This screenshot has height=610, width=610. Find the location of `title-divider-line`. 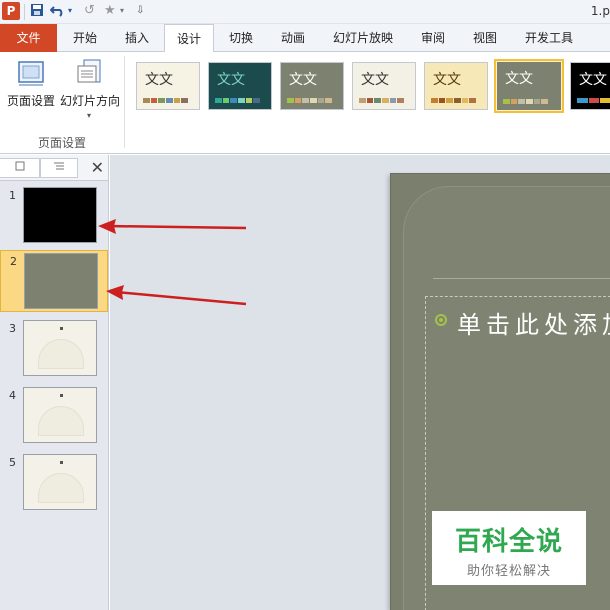

title-divider-line is located at coordinates (521, 278).